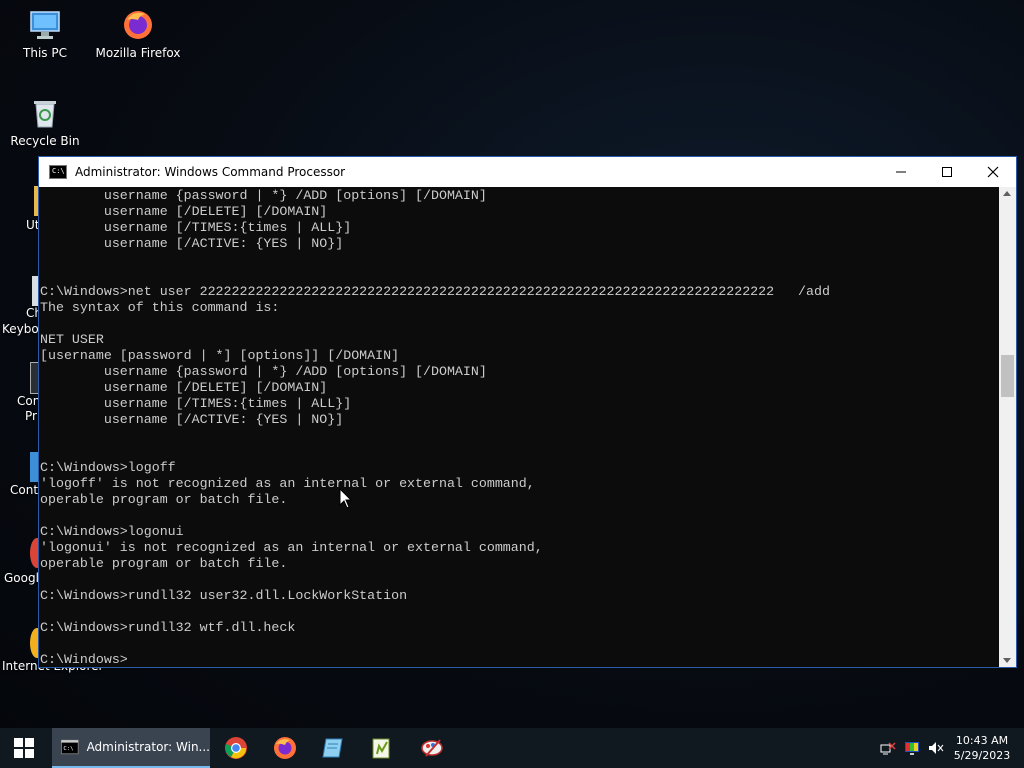 The height and width of the screenshot is (768, 1024). I want to click on system-tray: 10:43 AM 5/29/2023, so click(950, 748).